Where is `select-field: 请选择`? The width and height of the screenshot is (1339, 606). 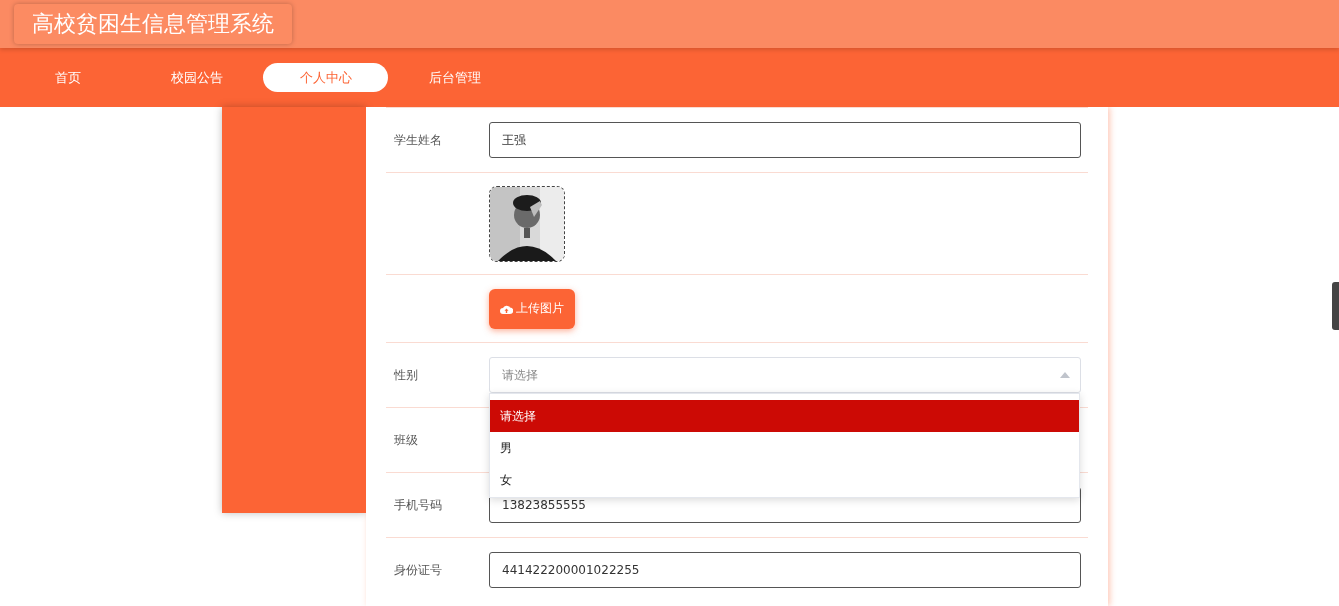 select-field: 请选择 is located at coordinates (785, 375).